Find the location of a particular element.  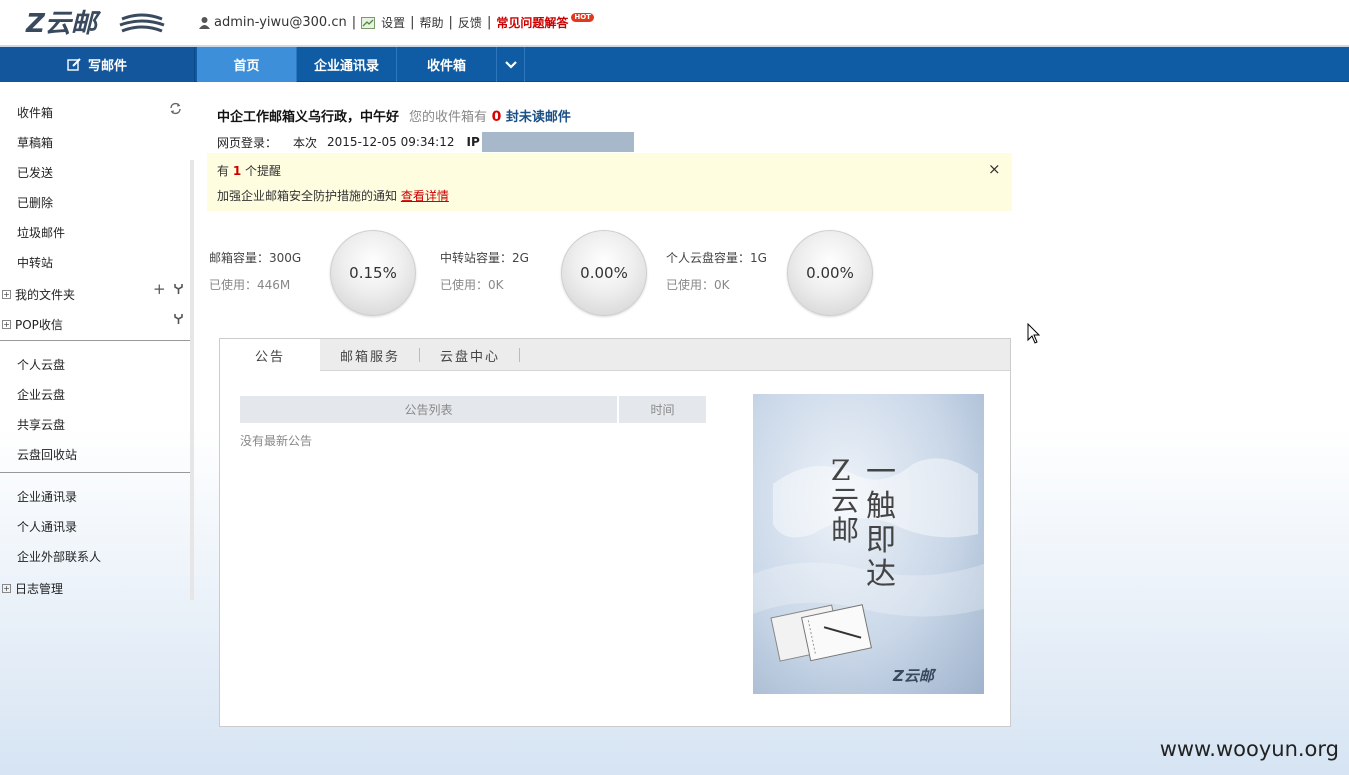

logo: Z云邮 is located at coordinates (95, 23).